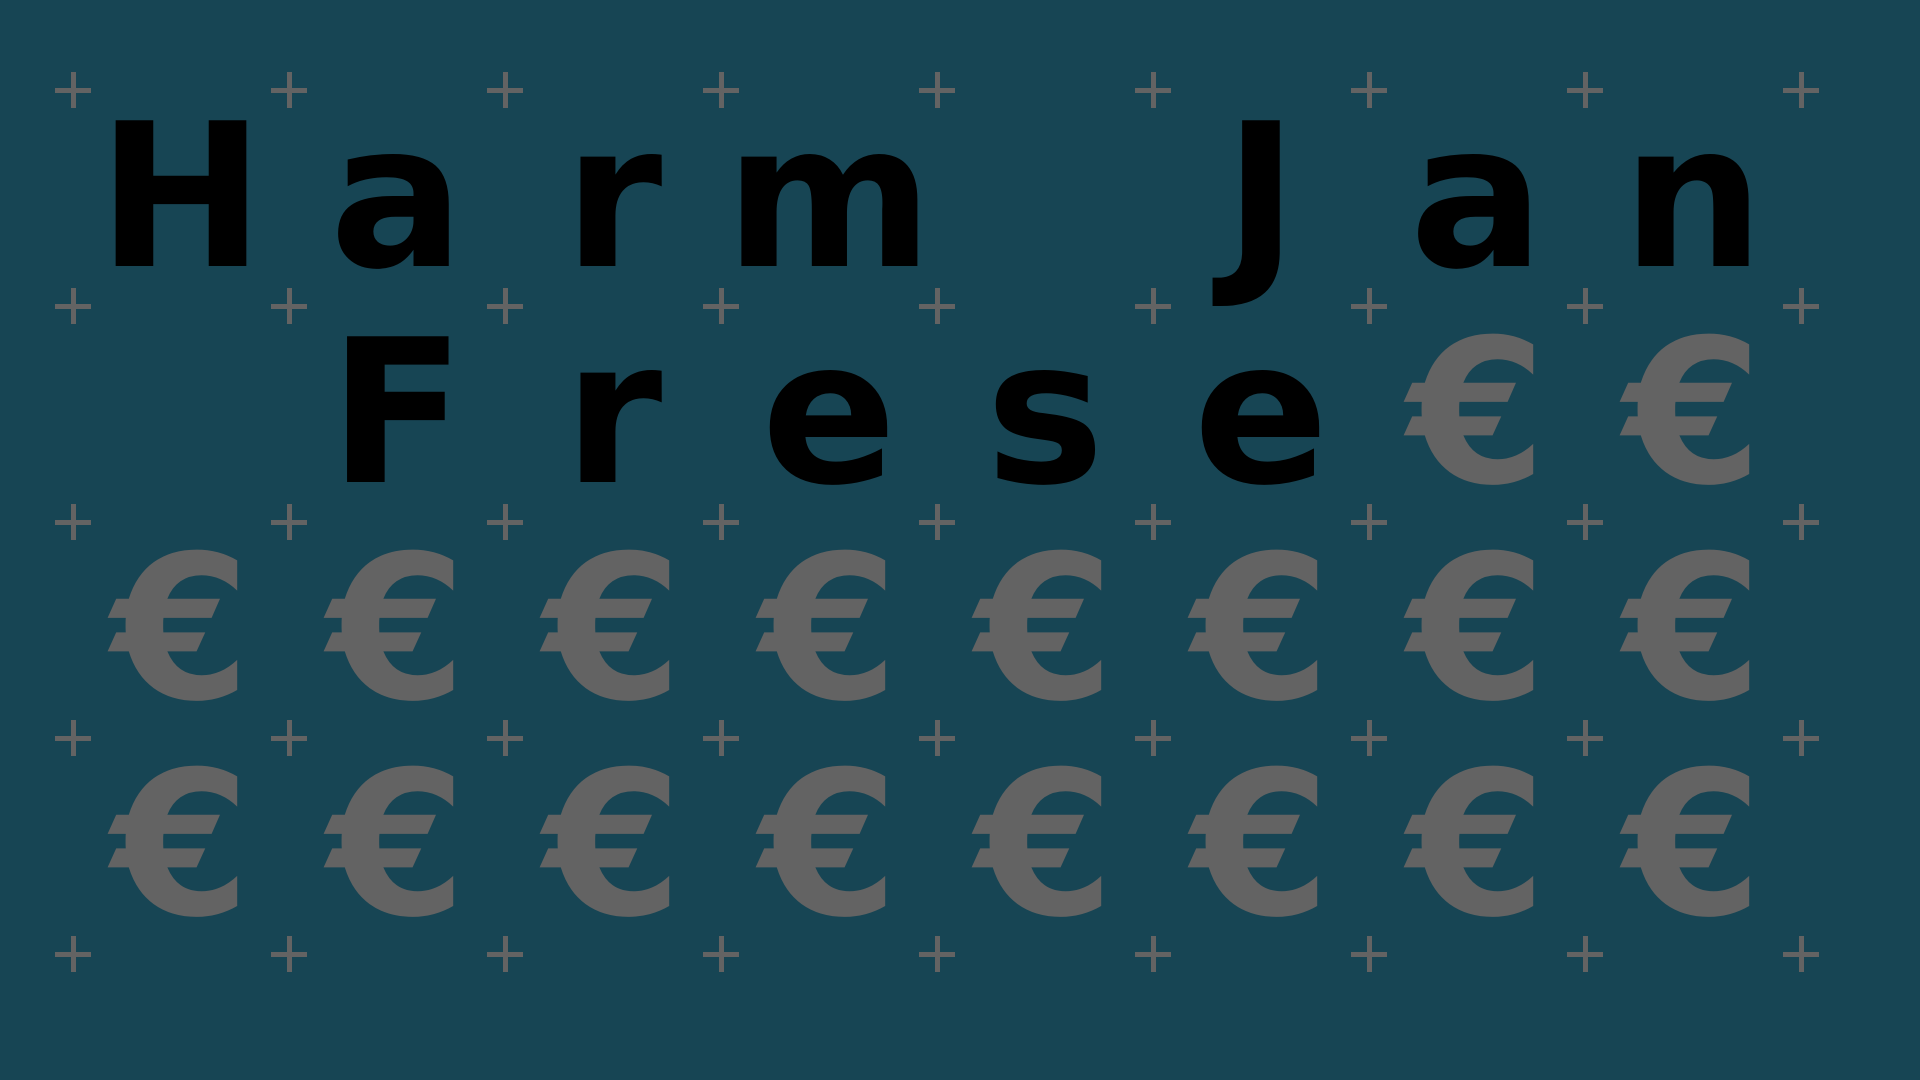 This screenshot has width=1920, height=1080. I want to click on name-letter: J, so click(1261, 197).